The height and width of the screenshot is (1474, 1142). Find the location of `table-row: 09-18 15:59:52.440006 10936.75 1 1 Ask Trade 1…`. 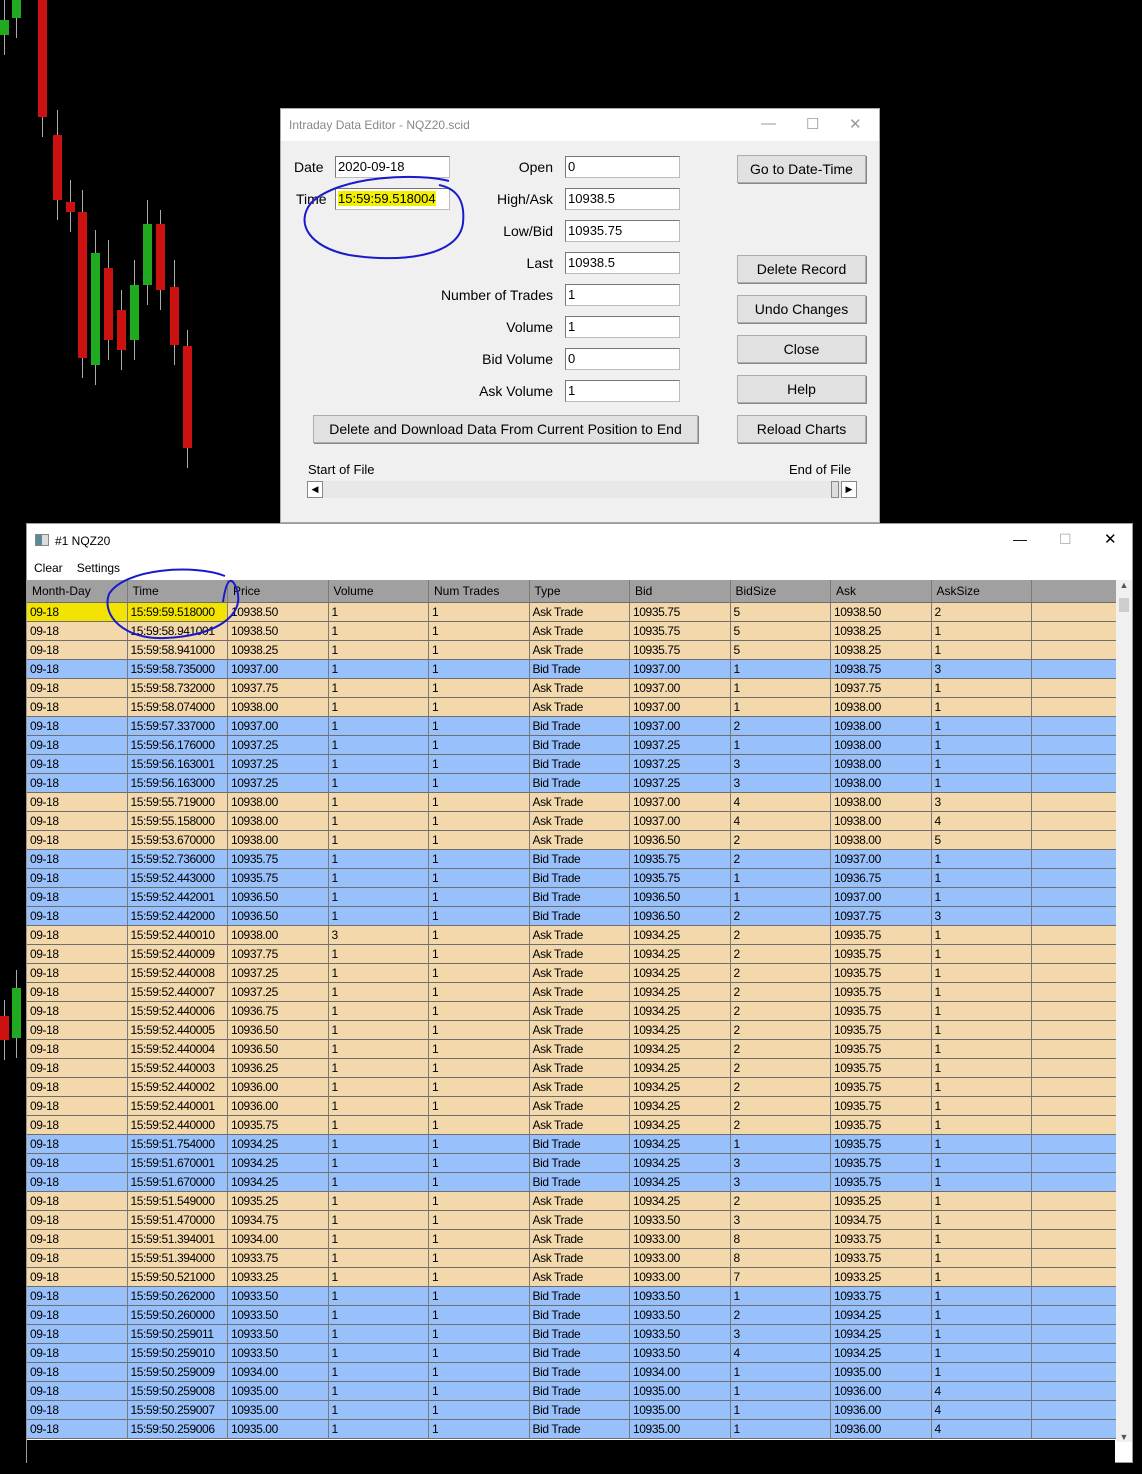

table-row: 09-18 15:59:52.440006 10936.75 1 1 Ask Trade 1… is located at coordinates (572, 1011).